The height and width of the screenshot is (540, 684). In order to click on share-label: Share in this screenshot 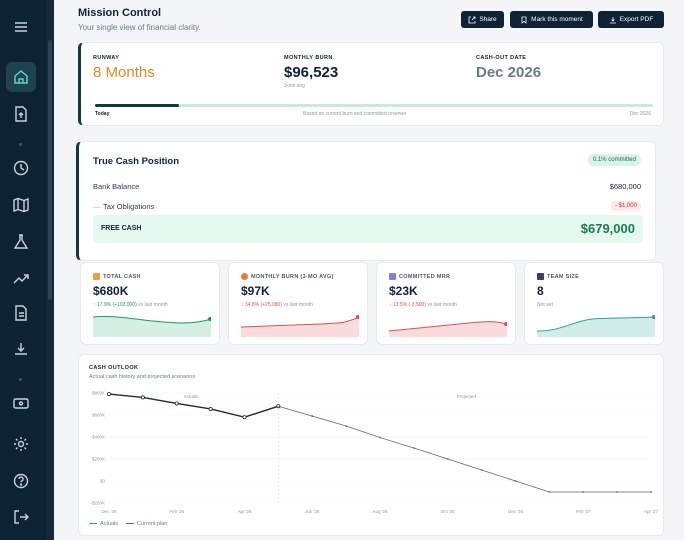, I will do `click(488, 19)`.